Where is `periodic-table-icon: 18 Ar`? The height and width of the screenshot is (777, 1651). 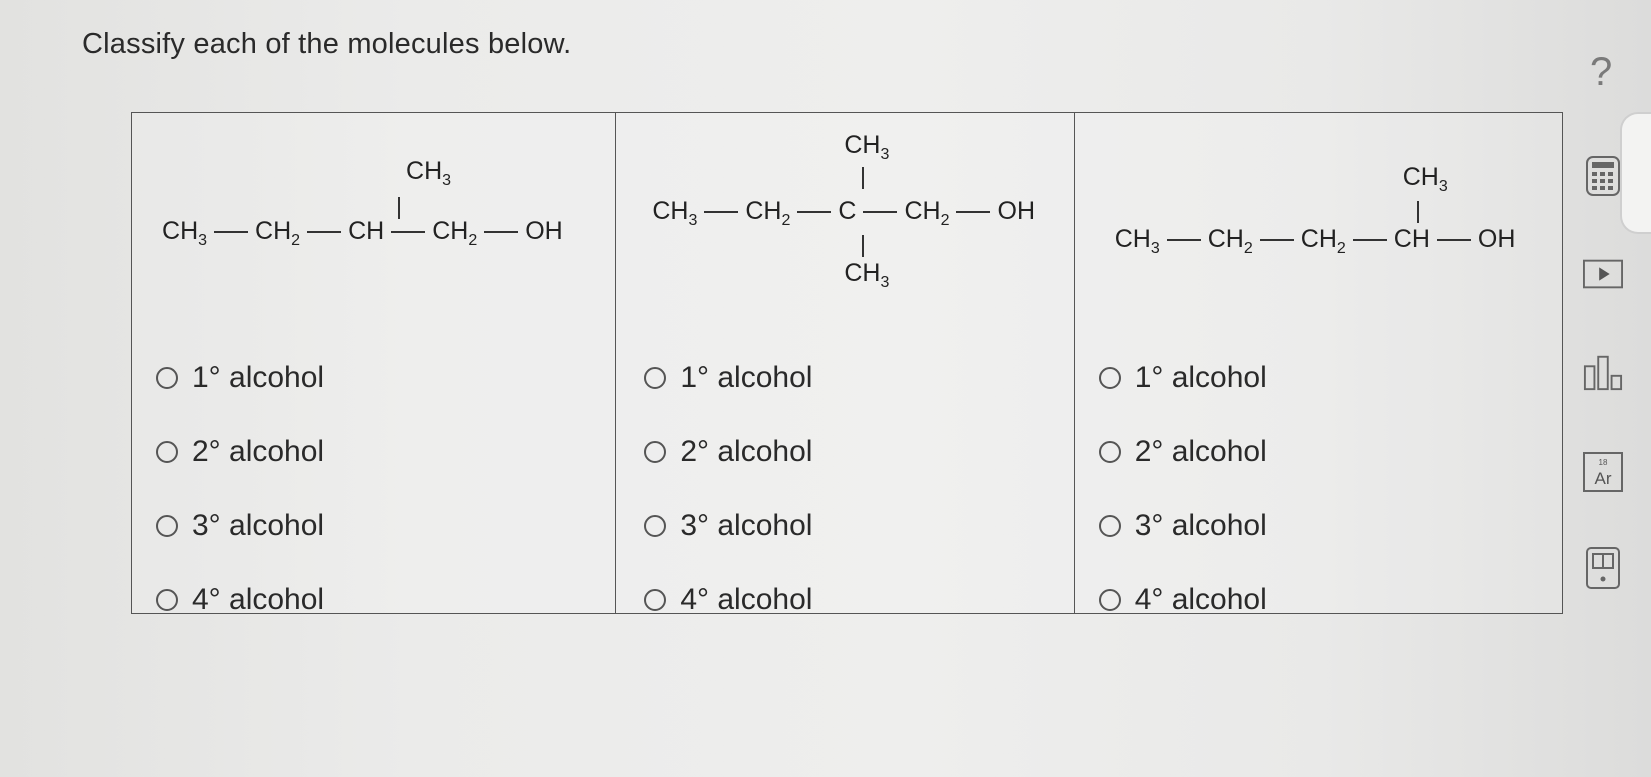 periodic-table-icon: 18 Ar is located at coordinates (1603, 472).